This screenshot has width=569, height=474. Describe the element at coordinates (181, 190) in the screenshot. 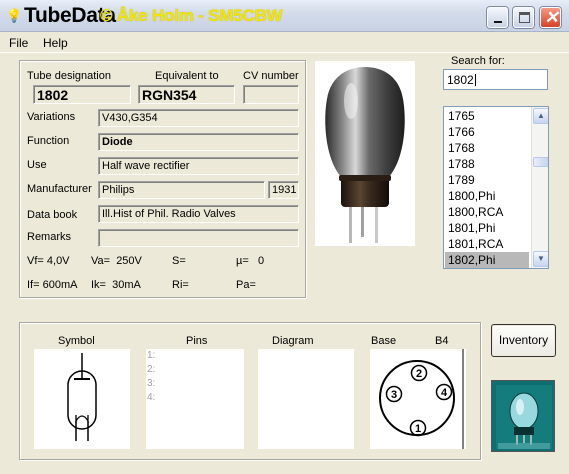

I see `manufacturer-field: Philips` at that location.